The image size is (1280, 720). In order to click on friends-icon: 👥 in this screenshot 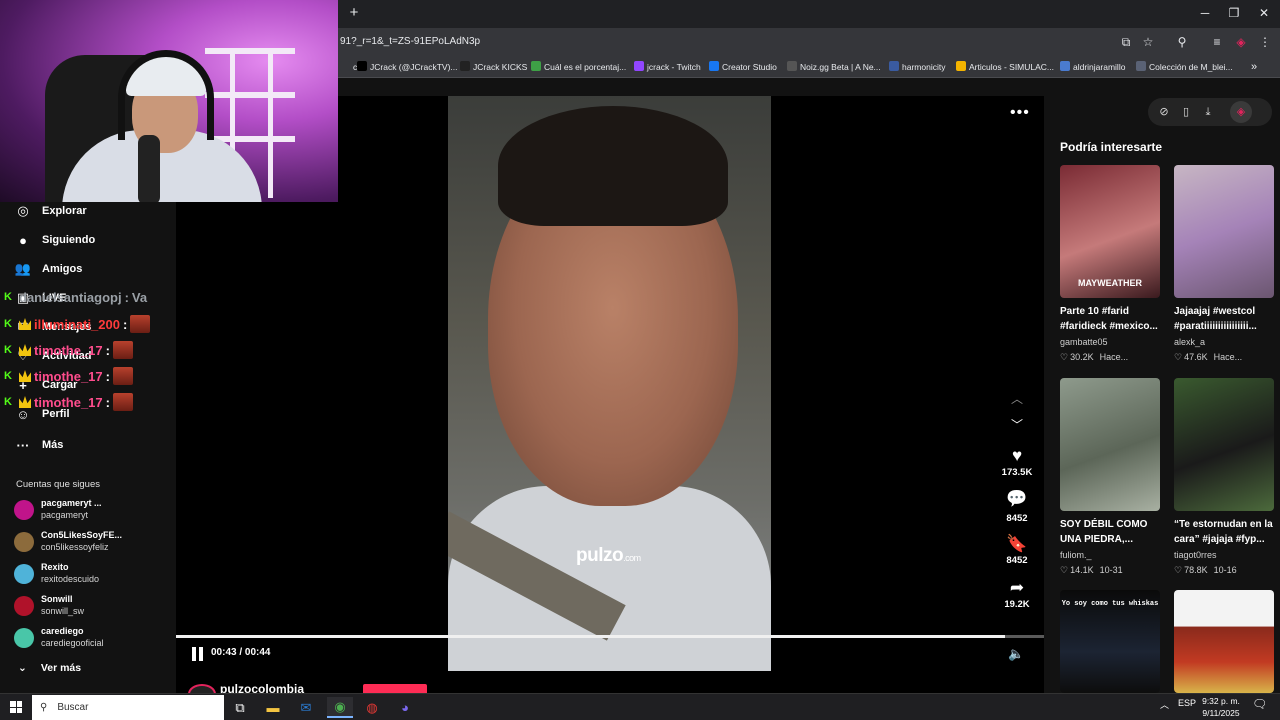, I will do `click(23, 268)`.